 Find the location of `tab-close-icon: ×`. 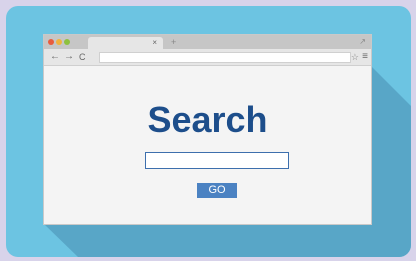

tab-close-icon: × is located at coordinates (154, 43).